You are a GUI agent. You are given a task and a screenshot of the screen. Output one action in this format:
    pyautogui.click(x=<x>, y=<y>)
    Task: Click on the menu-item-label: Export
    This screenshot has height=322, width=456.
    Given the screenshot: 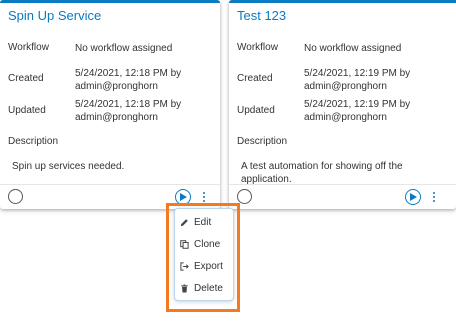 What is the action you would take?
    pyautogui.click(x=208, y=266)
    